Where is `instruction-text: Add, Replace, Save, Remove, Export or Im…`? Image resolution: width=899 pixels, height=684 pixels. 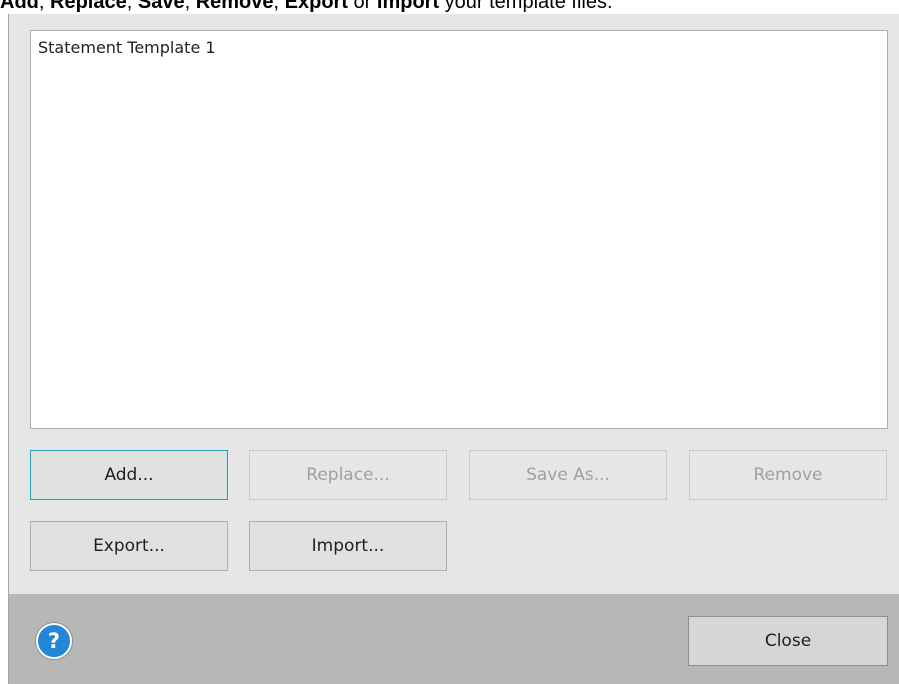 instruction-text: Add, Replace, Save, Remove, Export or Im… is located at coordinates (449, 6).